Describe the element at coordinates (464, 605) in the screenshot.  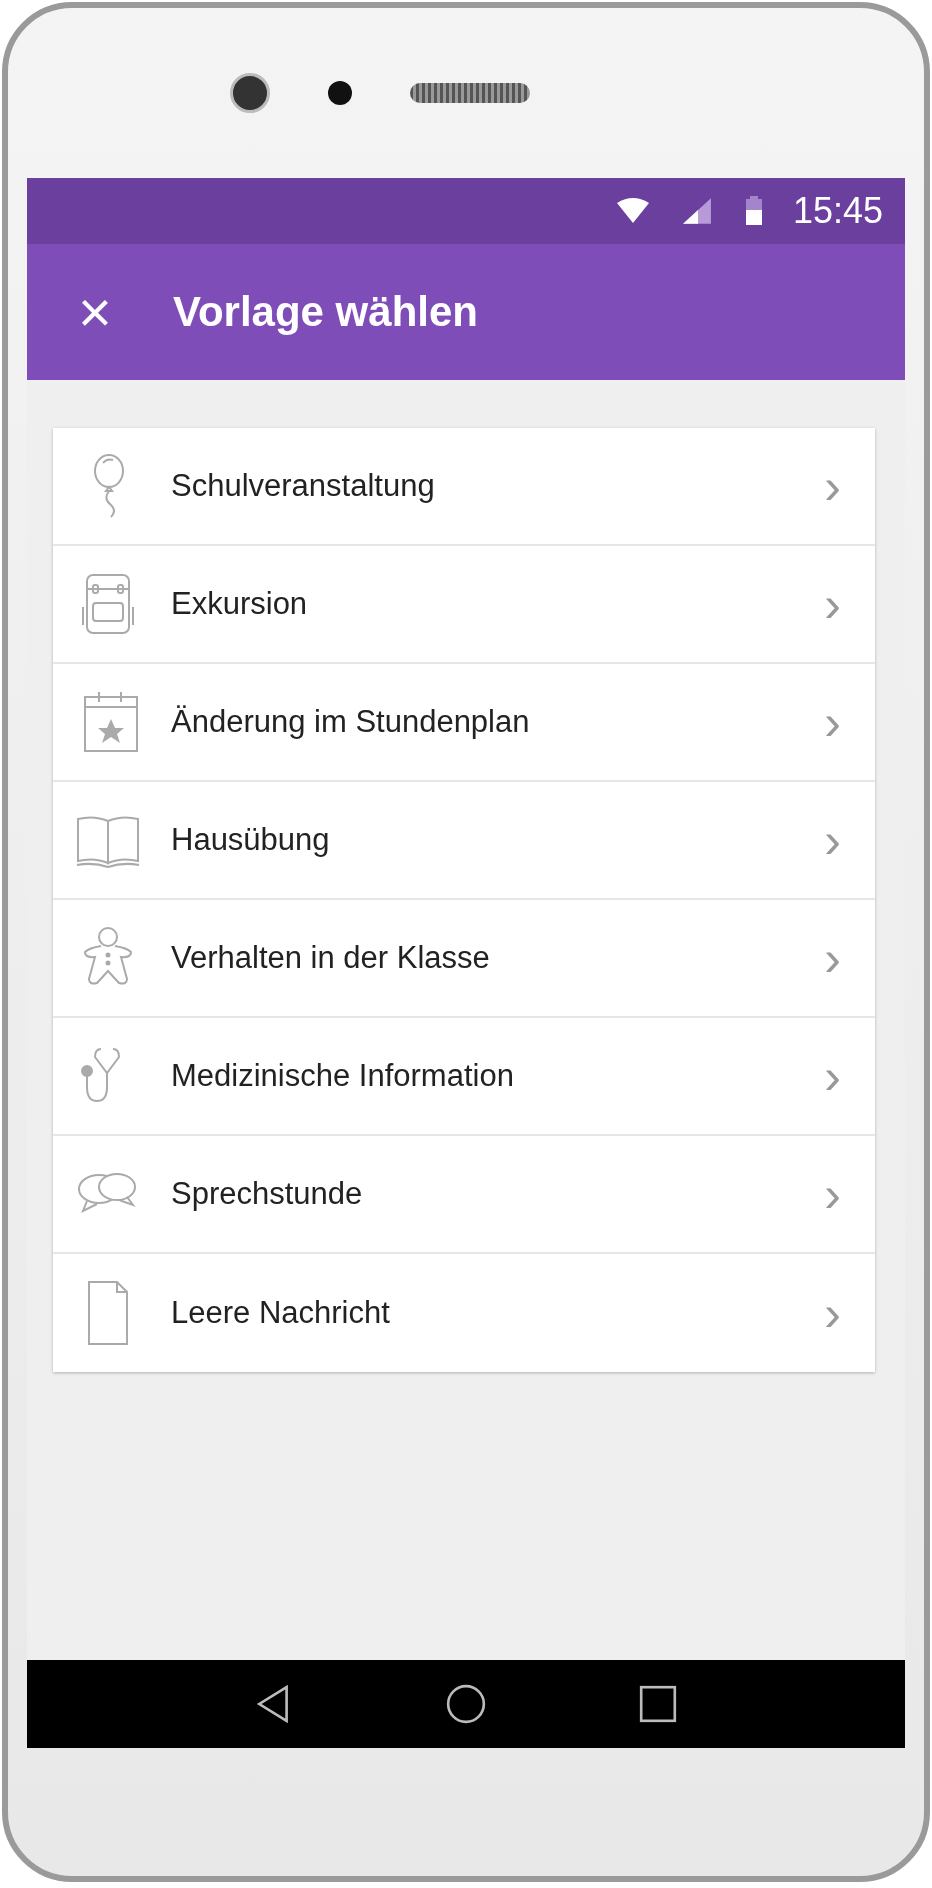
I see `template-item: Exkursion ›` at that location.